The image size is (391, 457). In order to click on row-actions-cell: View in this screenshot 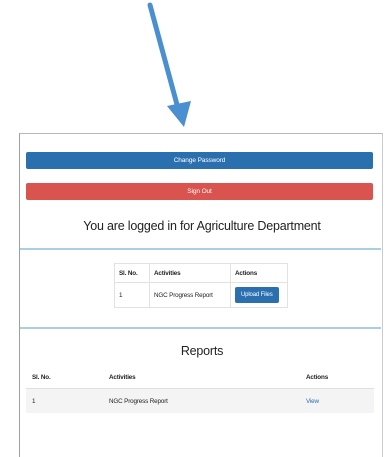, I will do `click(337, 400)`.